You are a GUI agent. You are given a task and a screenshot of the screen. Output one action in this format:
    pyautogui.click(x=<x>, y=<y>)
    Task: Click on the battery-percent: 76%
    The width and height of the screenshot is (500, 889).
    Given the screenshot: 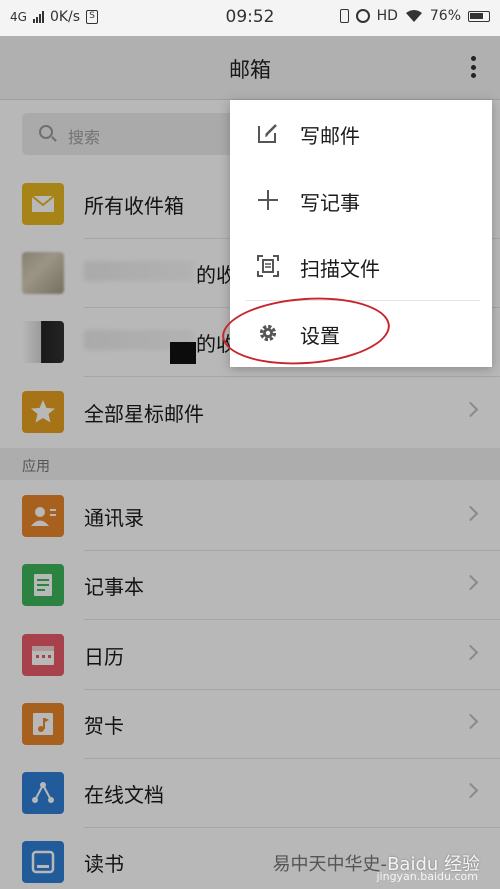 What is the action you would take?
    pyautogui.click(x=445, y=16)
    